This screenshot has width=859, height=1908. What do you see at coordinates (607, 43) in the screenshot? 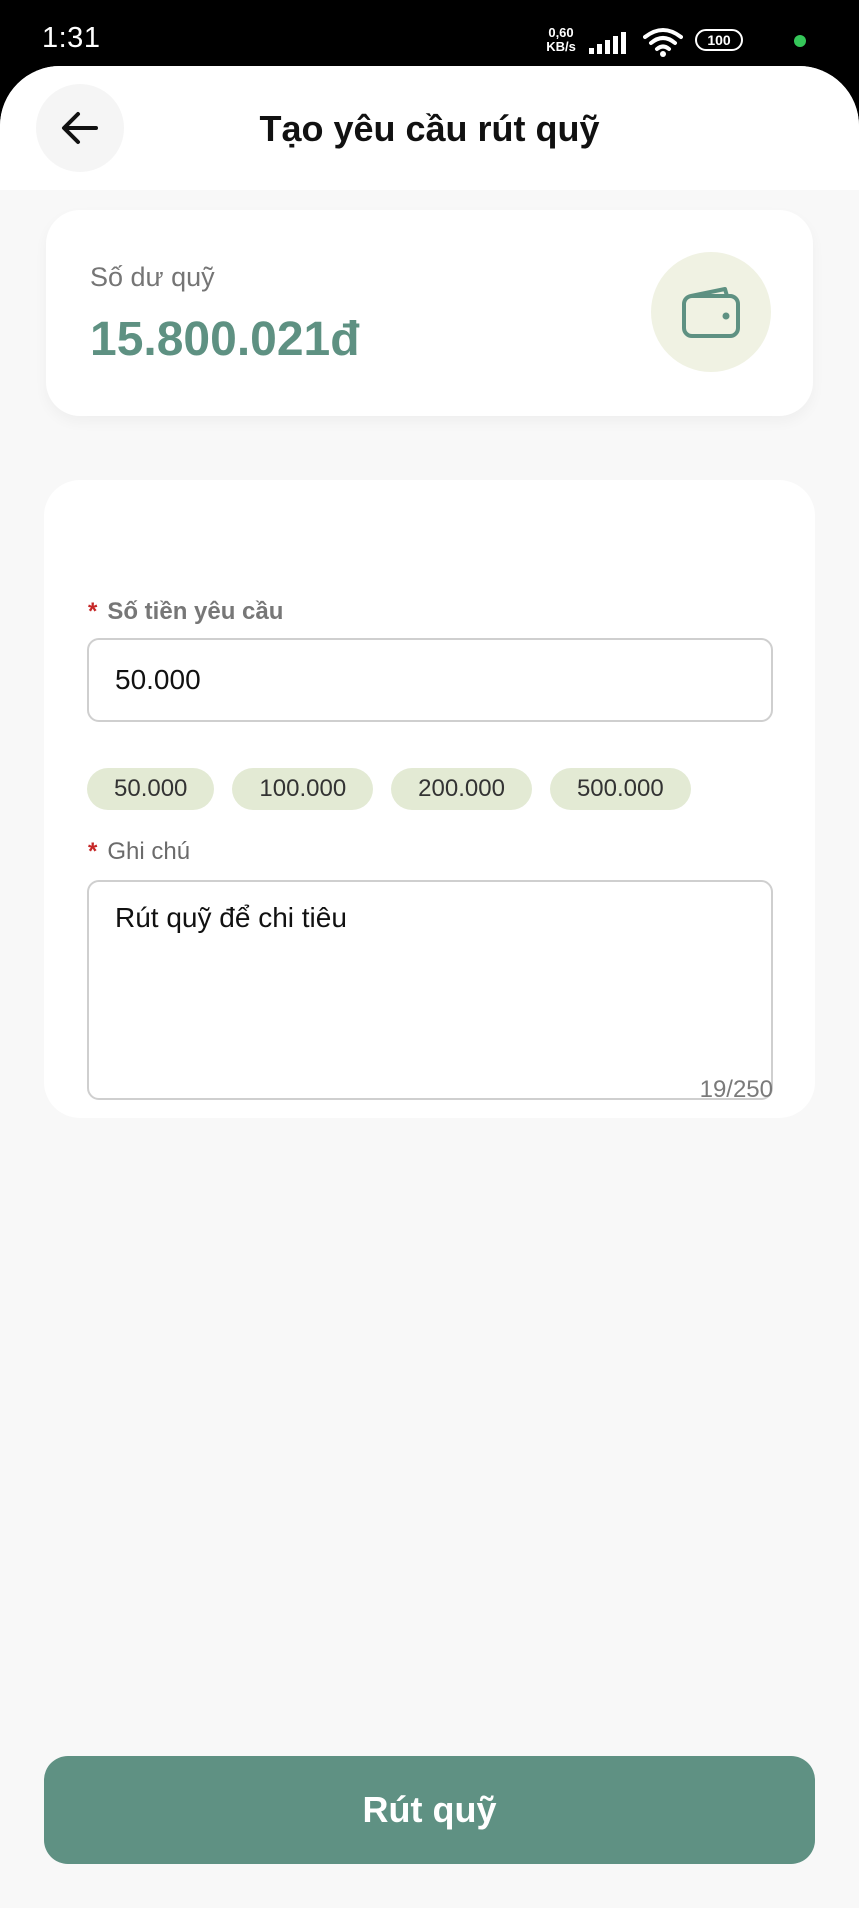
I see `signal-icon` at bounding box center [607, 43].